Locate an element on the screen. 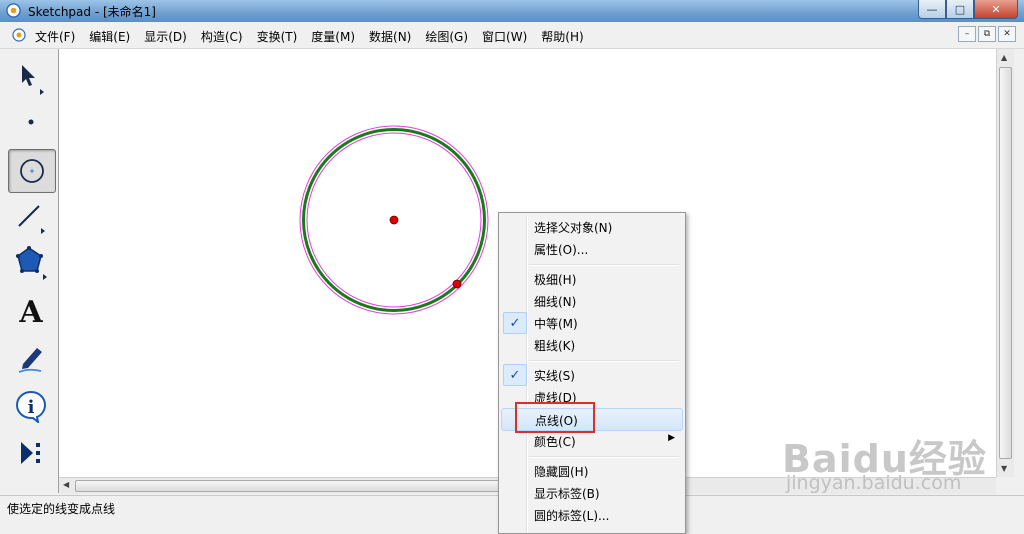 Image resolution: width=1024 pixels, height=534 pixels. tool-straightedge is located at coordinates (31, 216).